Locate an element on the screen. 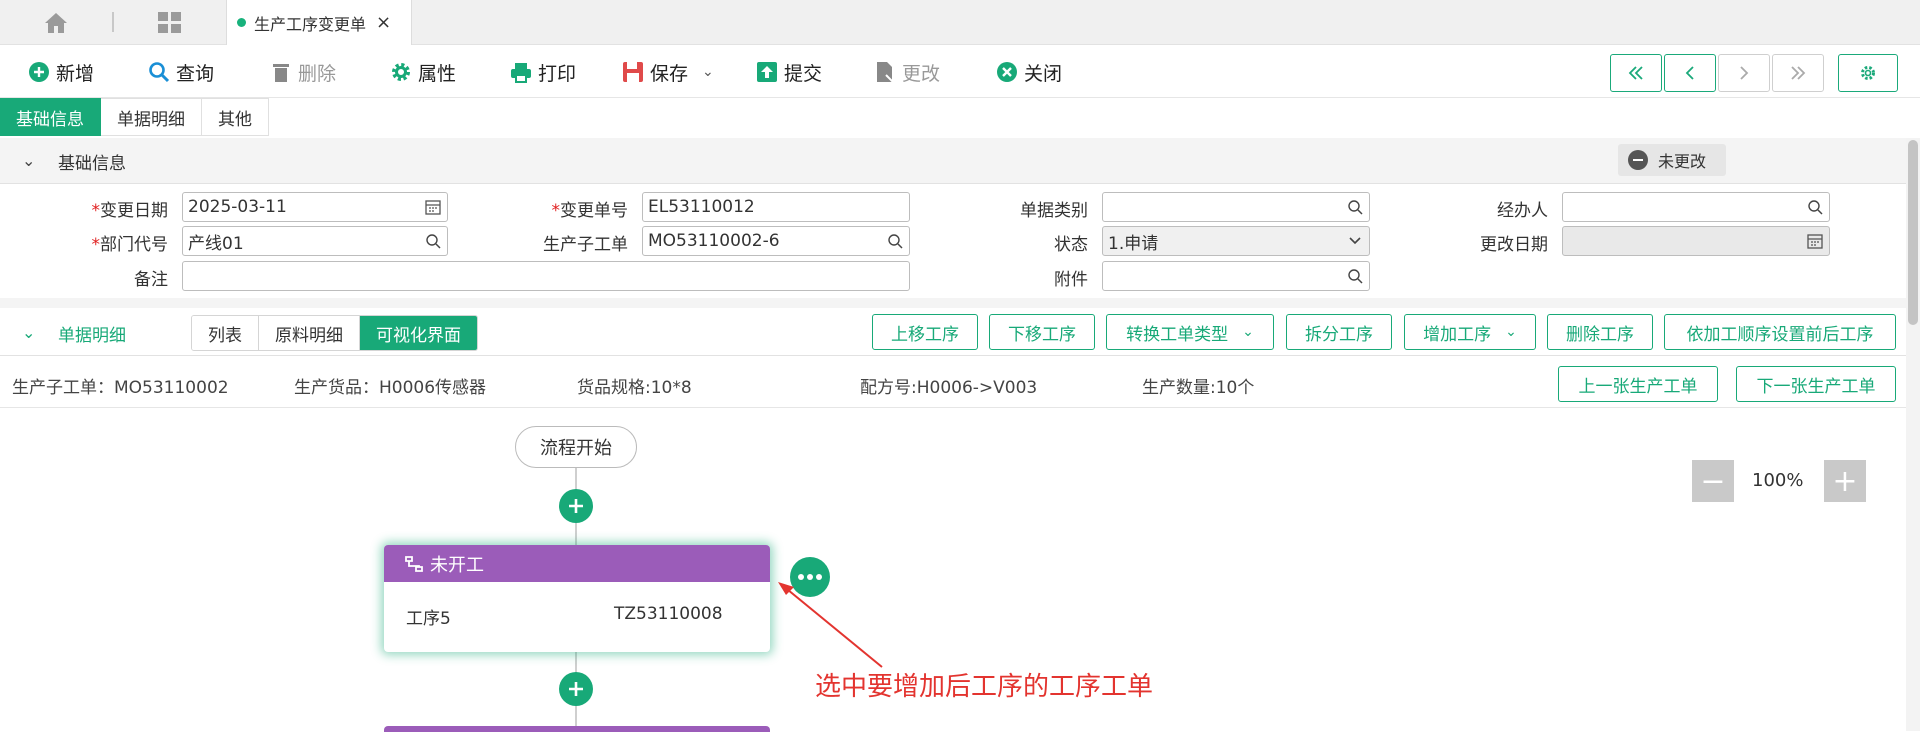 The width and height of the screenshot is (1920, 732). delete-button: 删除 is located at coordinates (303, 72).